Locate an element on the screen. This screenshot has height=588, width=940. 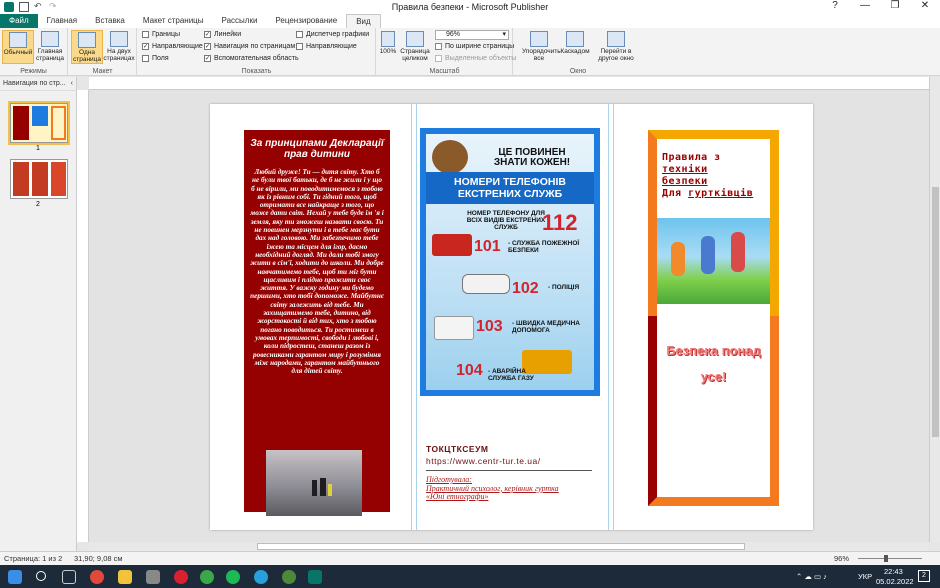
store-icon is located at coordinates (153, 577).